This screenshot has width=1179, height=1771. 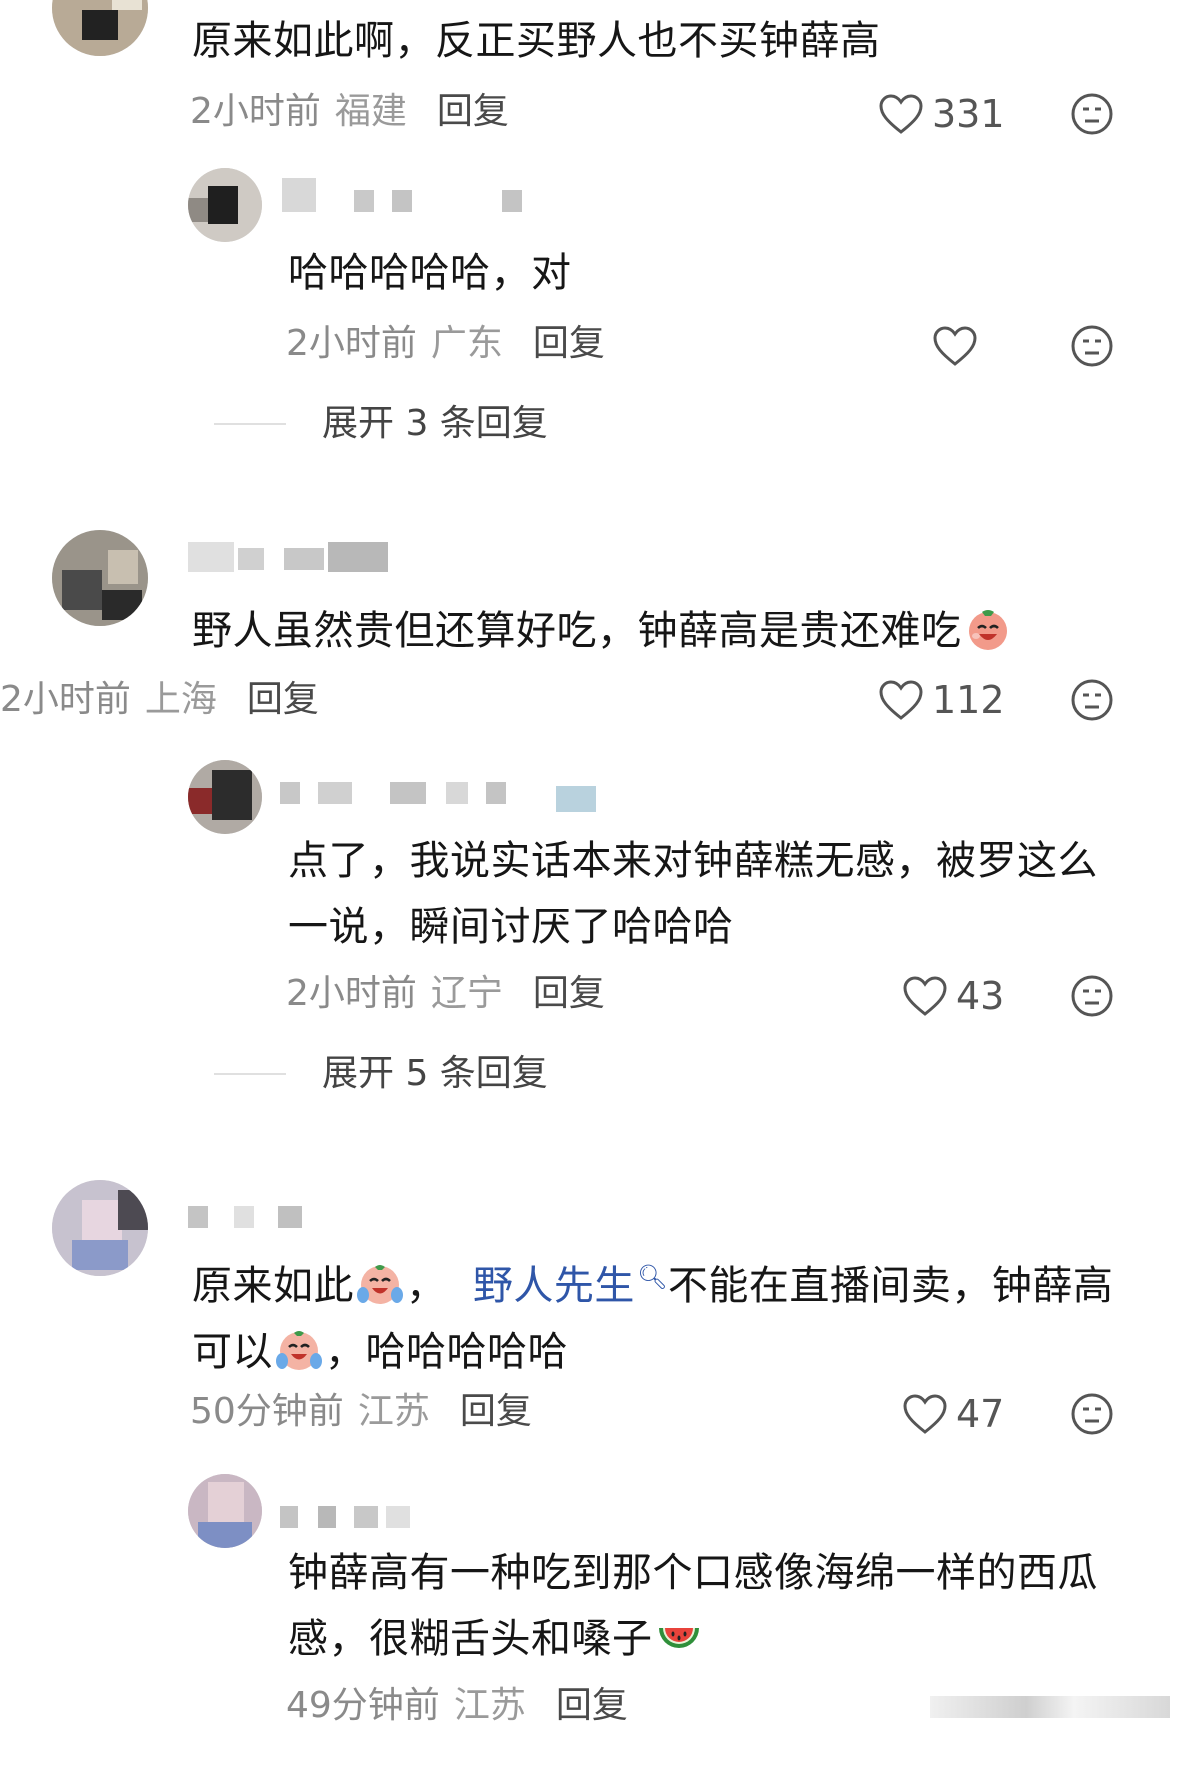 What do you see at coordinates (718, 894) in the screenshot?
I see `reply-text: 点了，我说实话本来对钟薛糕无感，被罗这么 一说，瞬间讨厌了哈哈哈` at bounding box center [718, 894].